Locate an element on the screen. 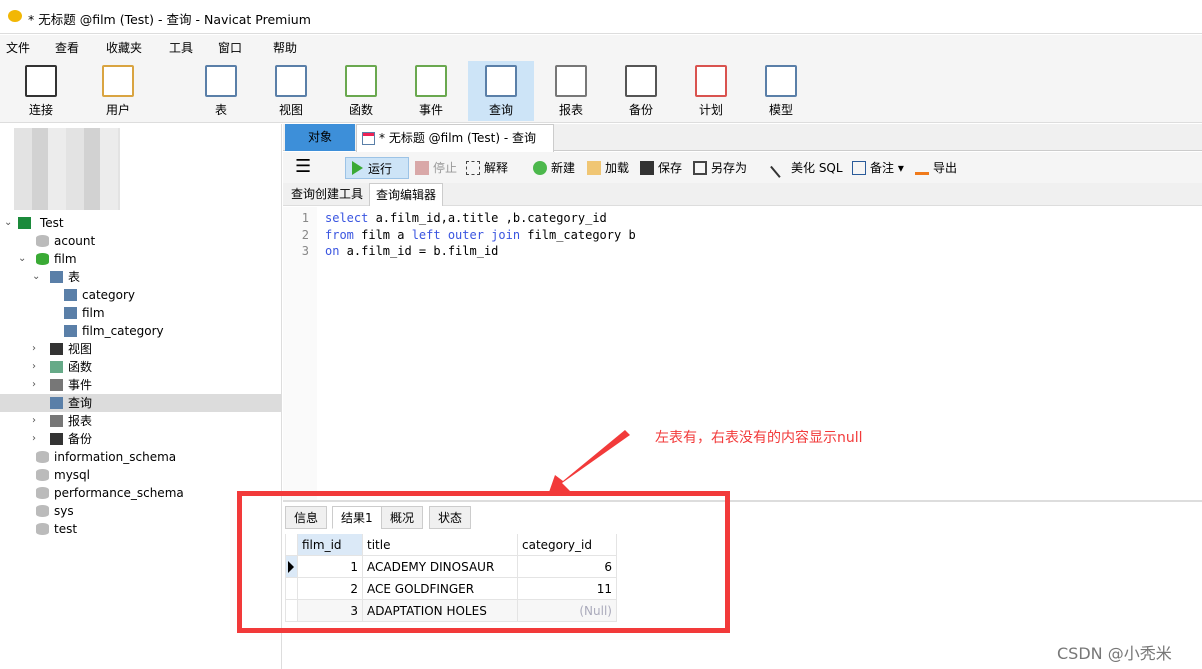 The height and width of the screenshot is (669, 1202). tab-query-editor: 查询编辑器 is located at coordinates (406, 194).